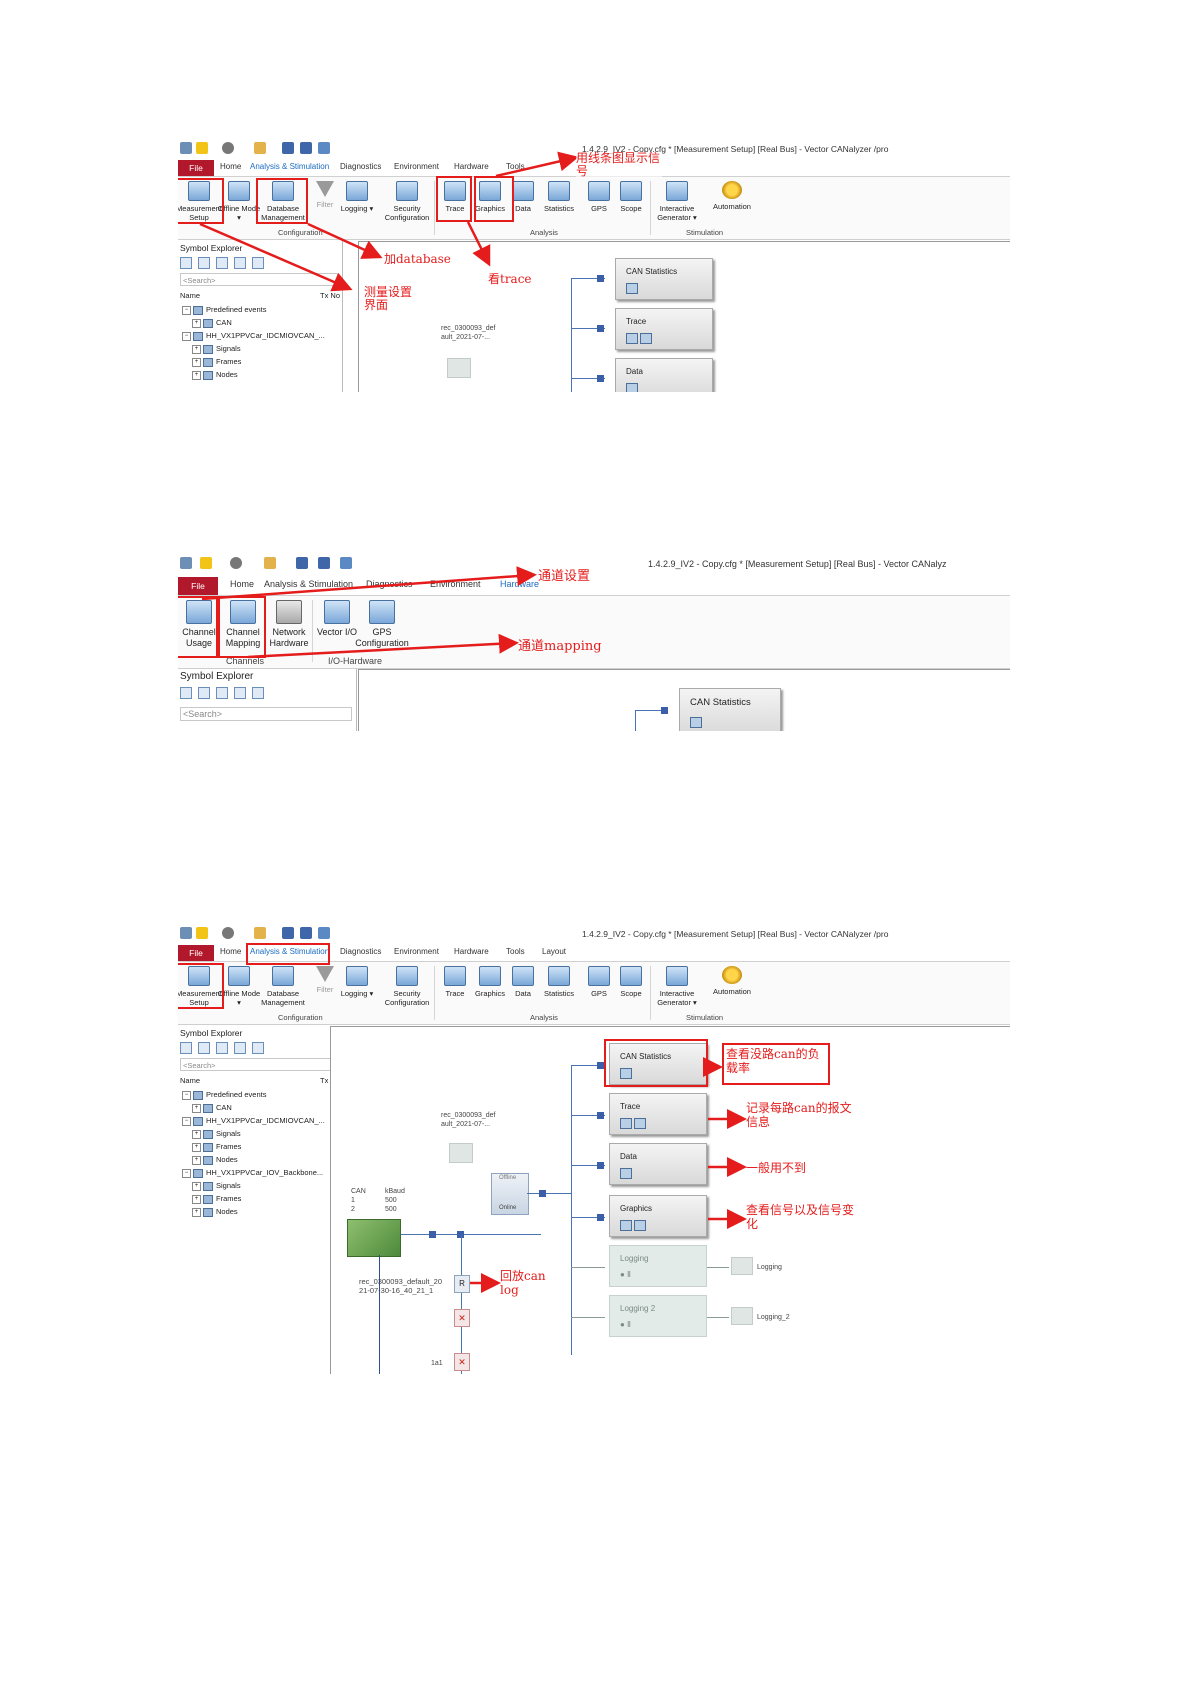 The width and height of the screenshot is (1192, 1685). I want to click on logging-block: Logging ● Ⅱ, so click(658, 1266).